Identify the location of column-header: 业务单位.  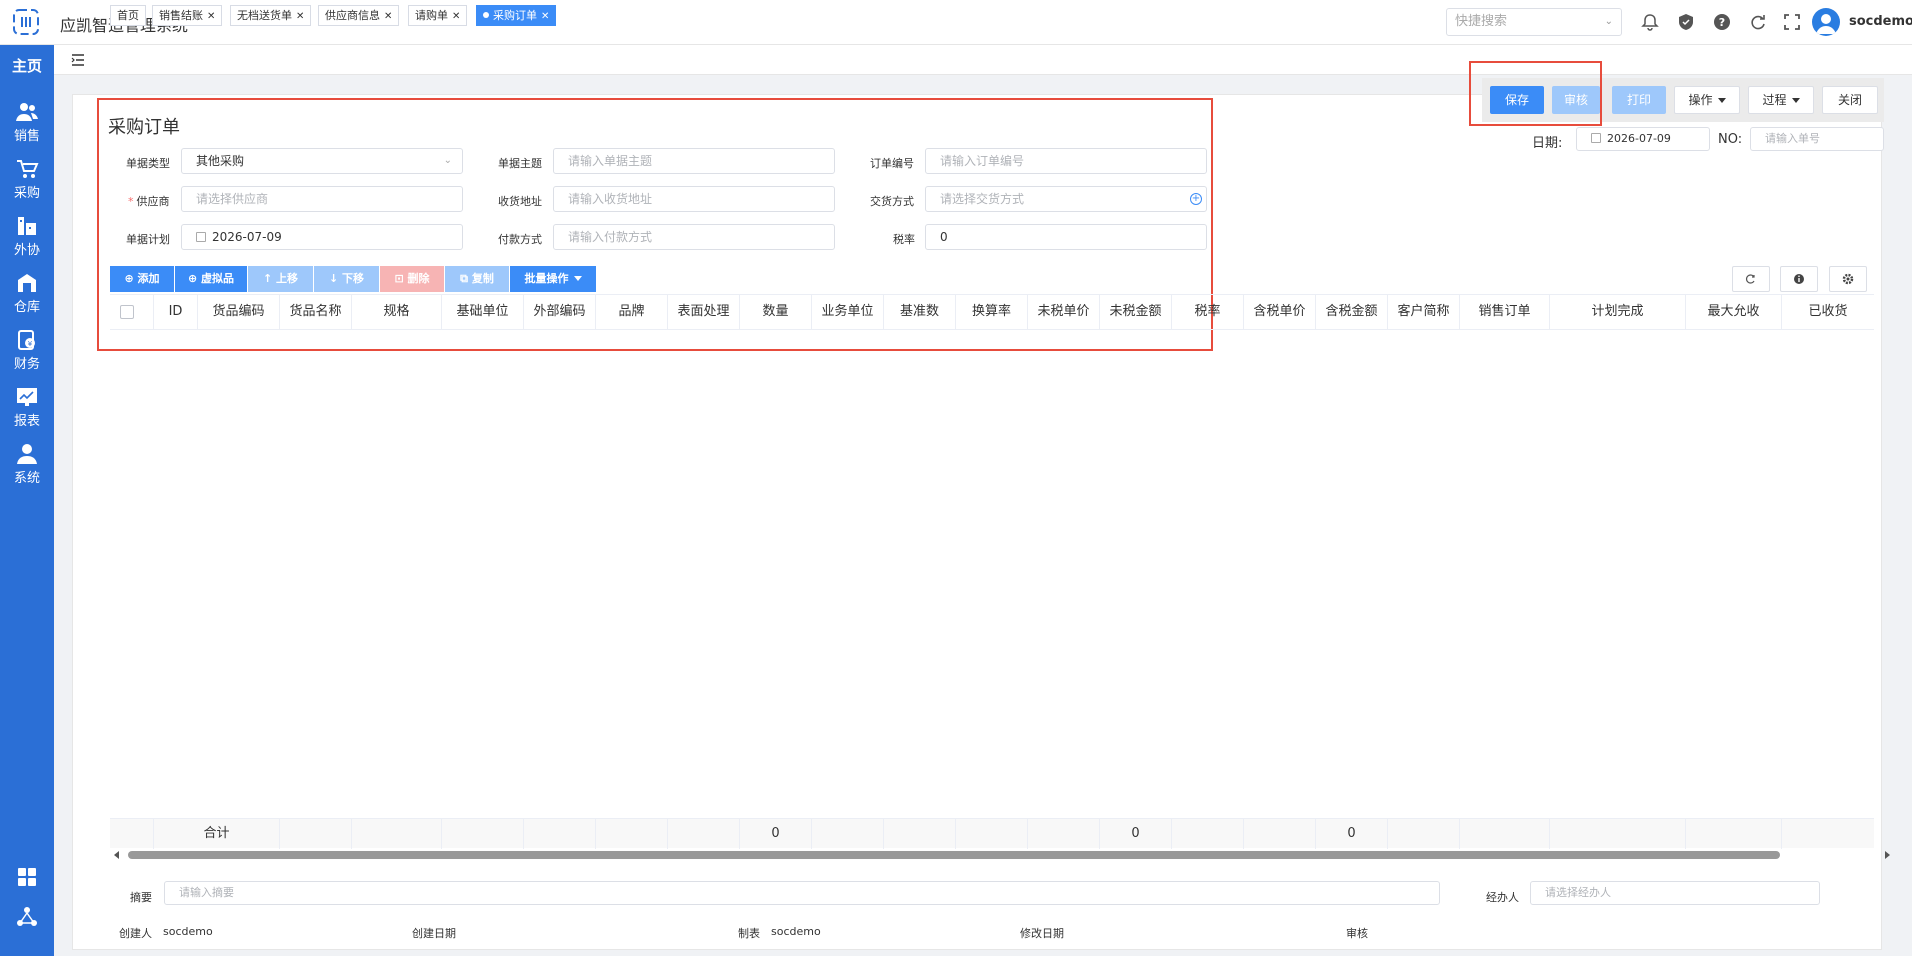
(848, 312).